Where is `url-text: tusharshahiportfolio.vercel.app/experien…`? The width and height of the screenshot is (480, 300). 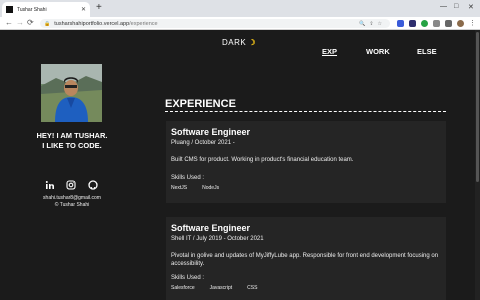
url-text: tusharshahiportfolio.vercel.app/experien… is located at coordinates (206, 24).